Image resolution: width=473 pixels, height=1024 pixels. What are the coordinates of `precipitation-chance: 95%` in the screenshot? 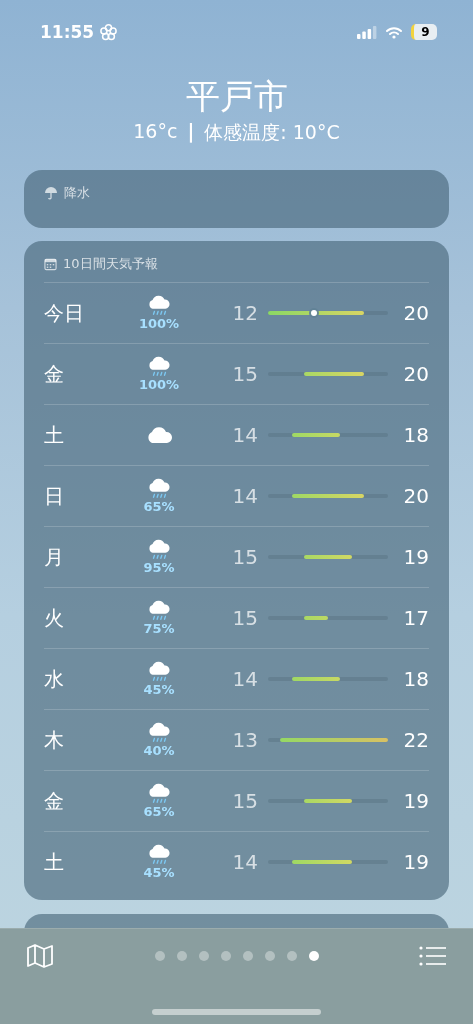 It's located at (159, 568).